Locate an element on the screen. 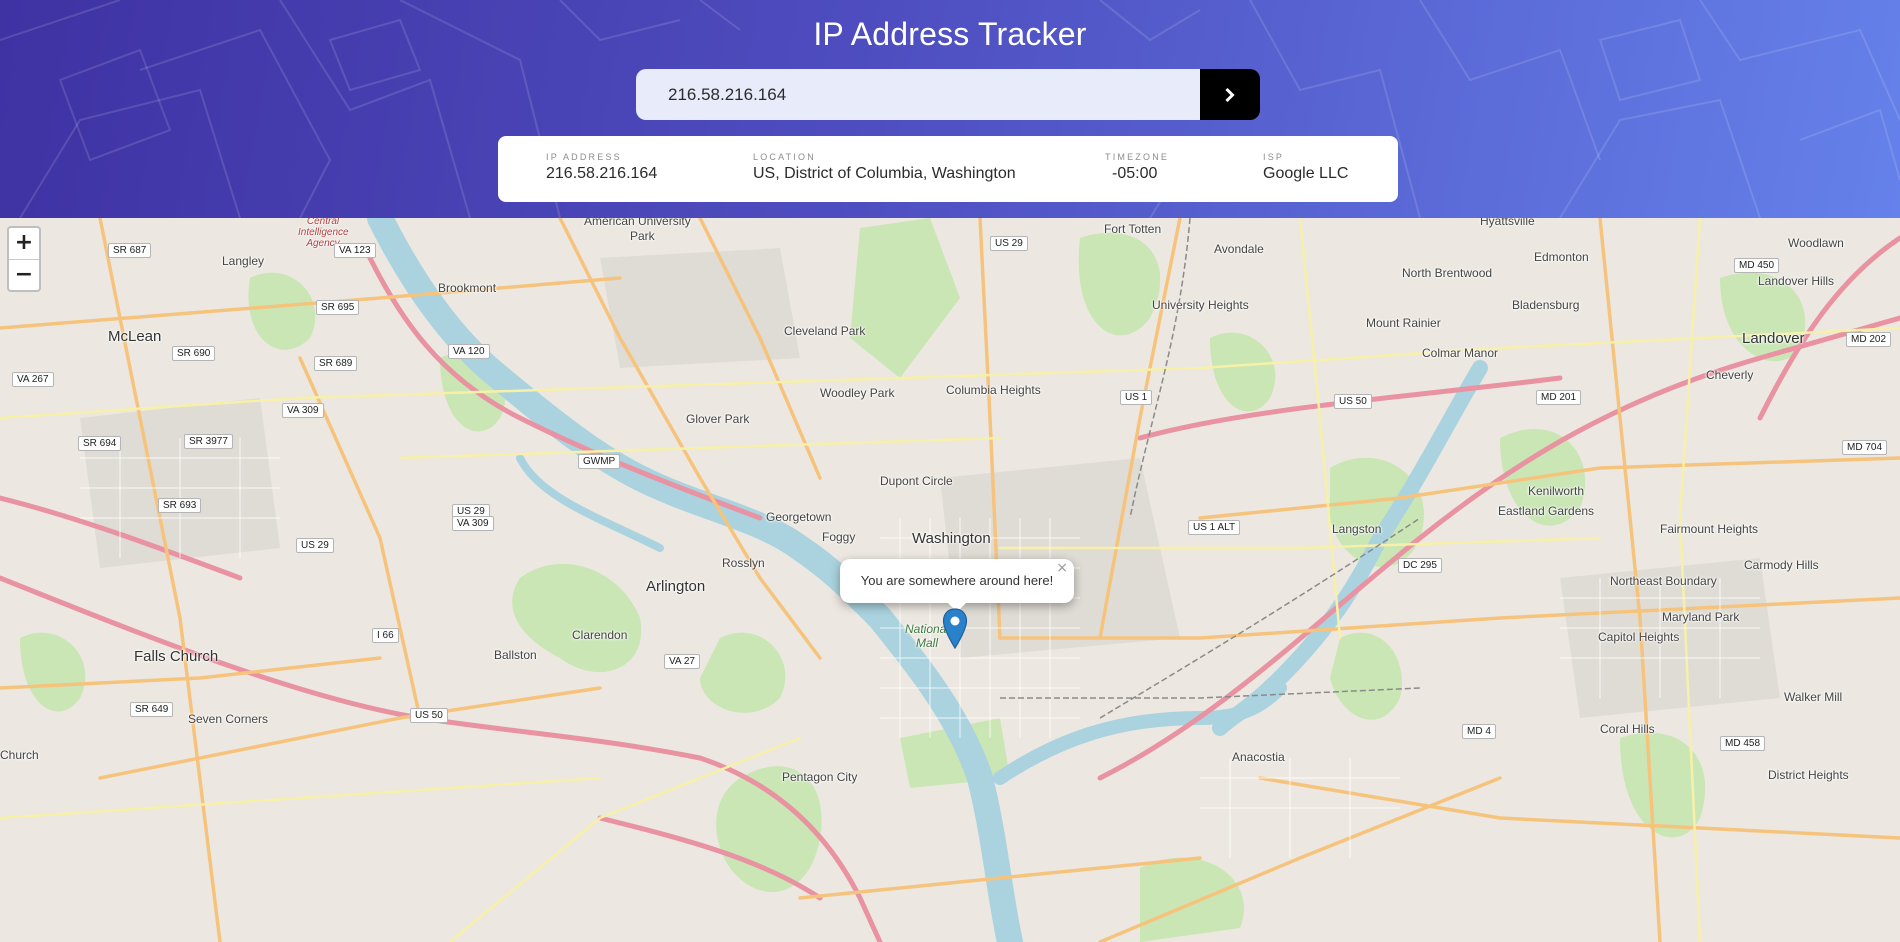 Image resolution: width=1900 pixels, height=942 pixels. label-rosslyn: Rosslyn is located at coordinates (743, 563).